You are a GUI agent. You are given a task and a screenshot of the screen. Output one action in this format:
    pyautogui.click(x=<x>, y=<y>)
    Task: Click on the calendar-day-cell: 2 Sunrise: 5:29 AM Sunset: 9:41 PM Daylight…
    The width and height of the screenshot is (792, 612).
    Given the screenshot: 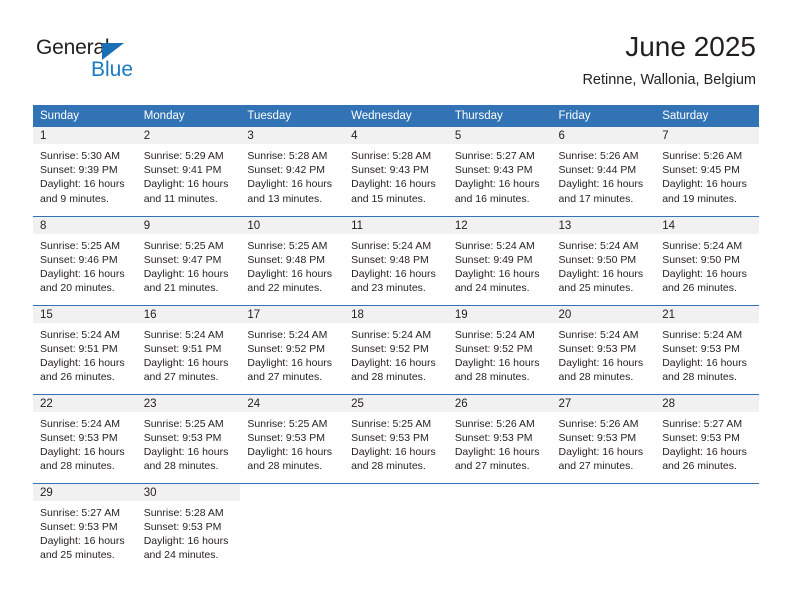 What is the action you would take?
    pyautogui.click(x=188, y=171)
    